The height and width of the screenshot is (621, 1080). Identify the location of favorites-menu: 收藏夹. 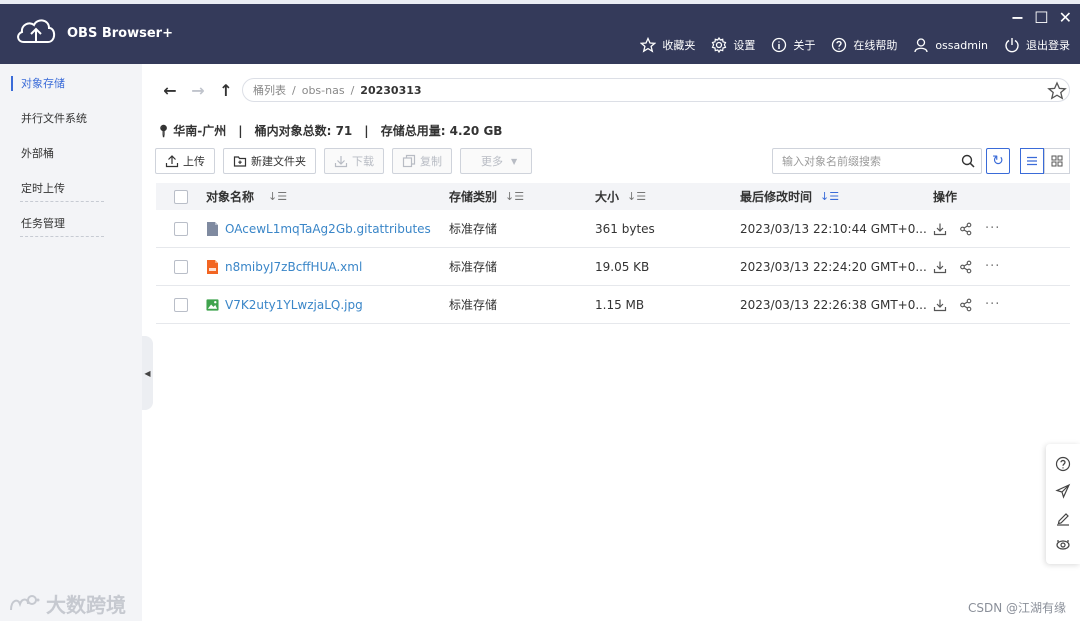
(667, 45).